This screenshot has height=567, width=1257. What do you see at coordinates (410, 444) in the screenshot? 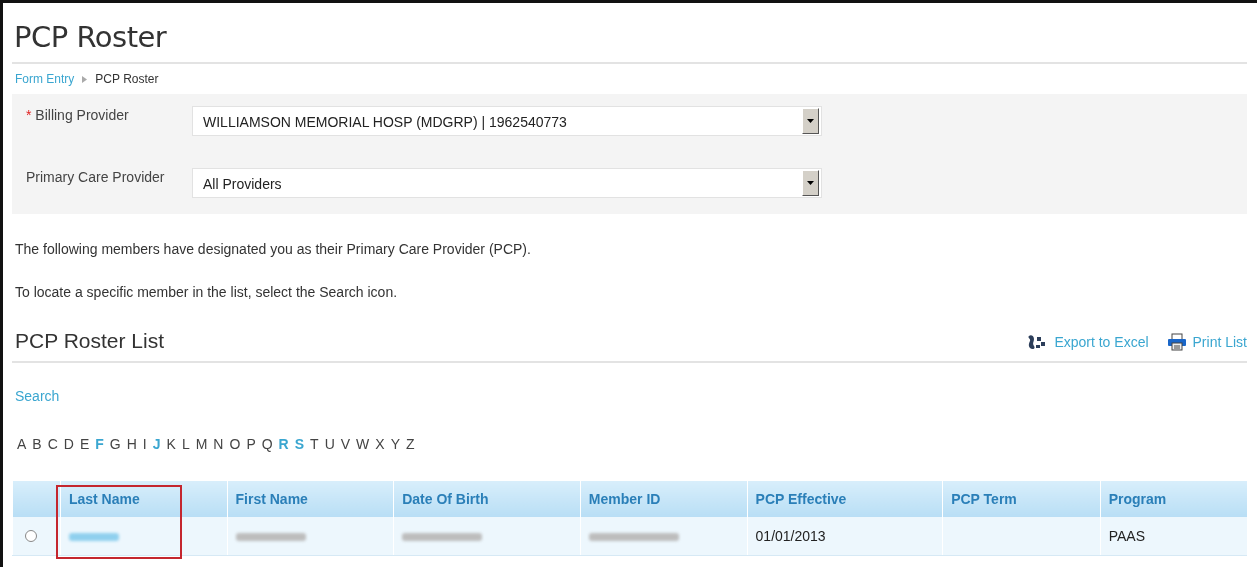
I see `letter-filter: Z` at bounding box center [410, 444].